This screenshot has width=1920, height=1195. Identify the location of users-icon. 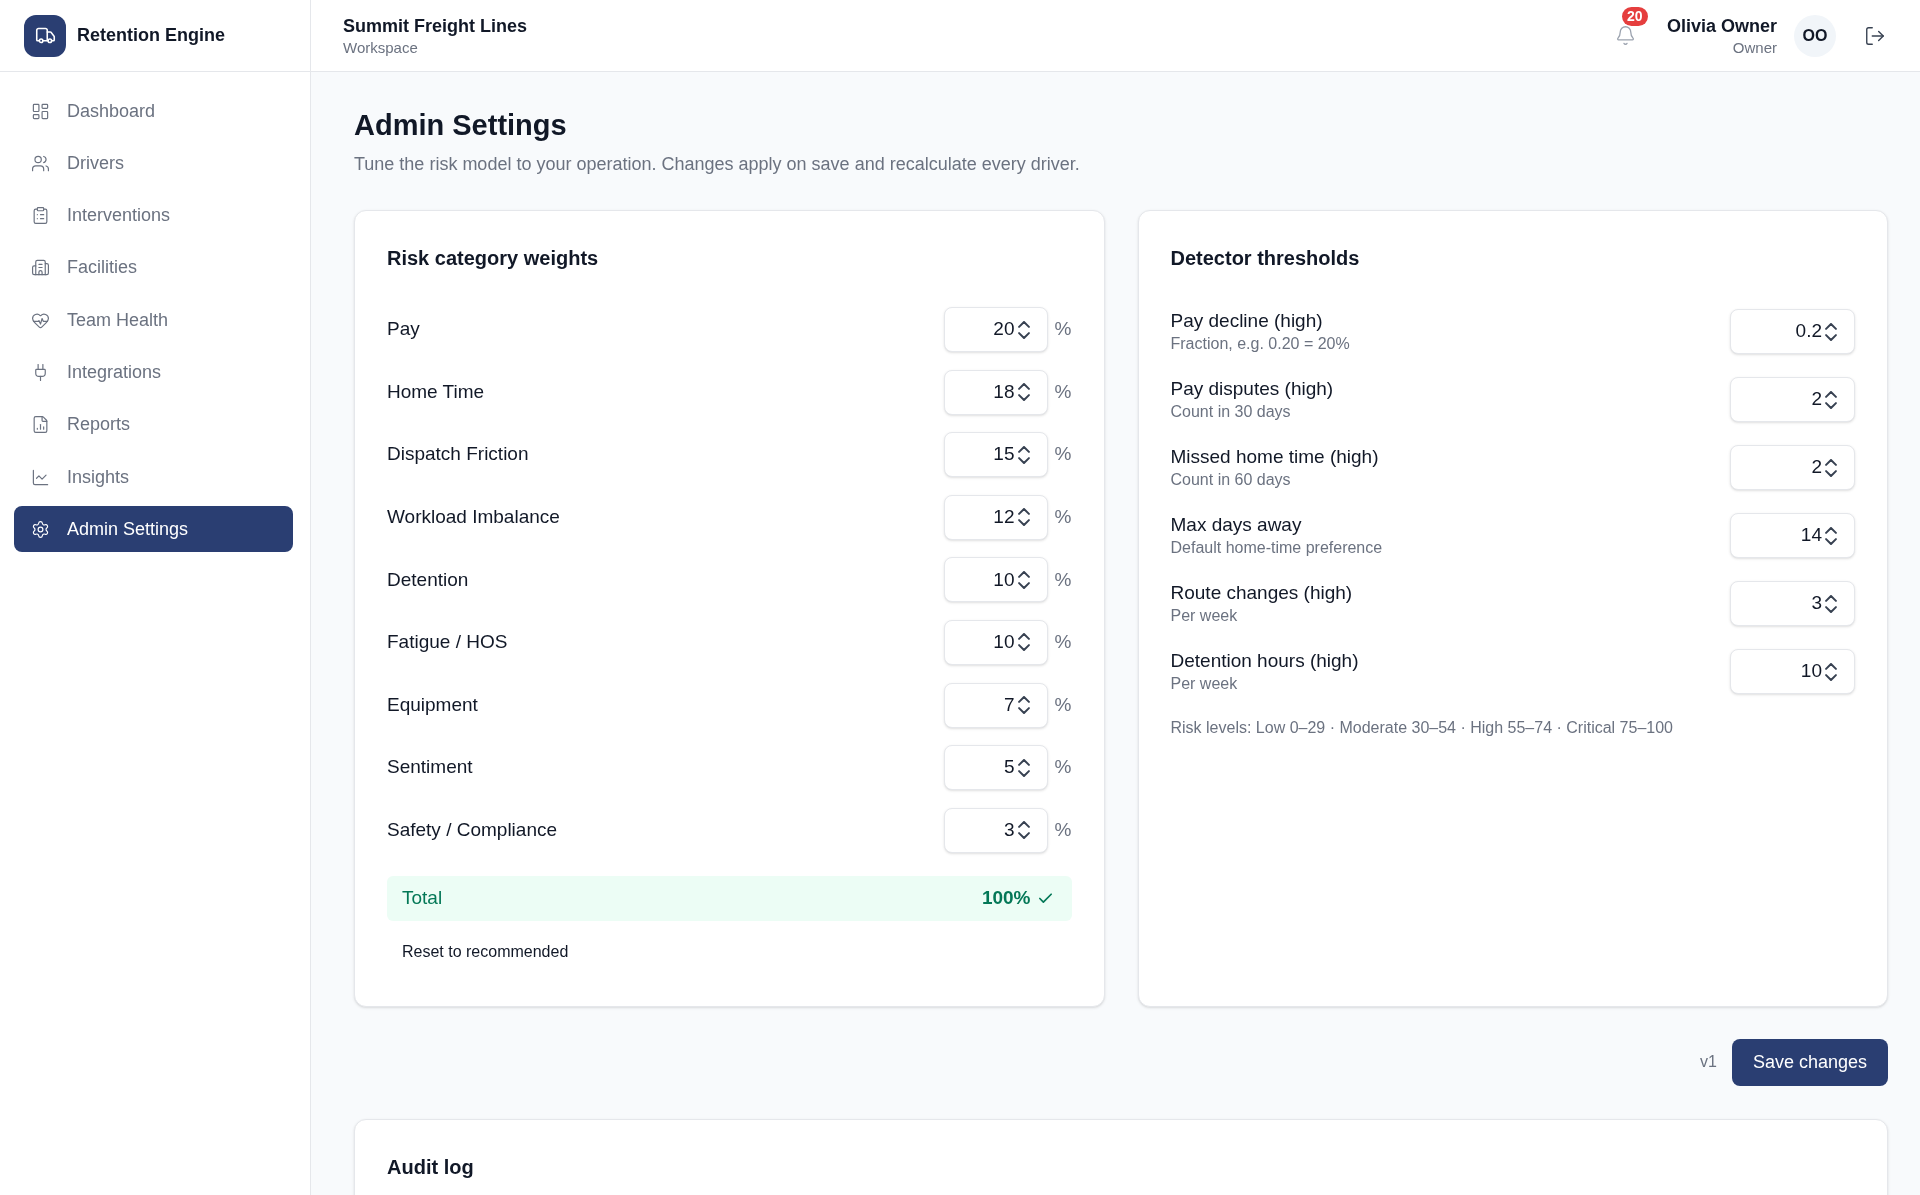
(40, 163).